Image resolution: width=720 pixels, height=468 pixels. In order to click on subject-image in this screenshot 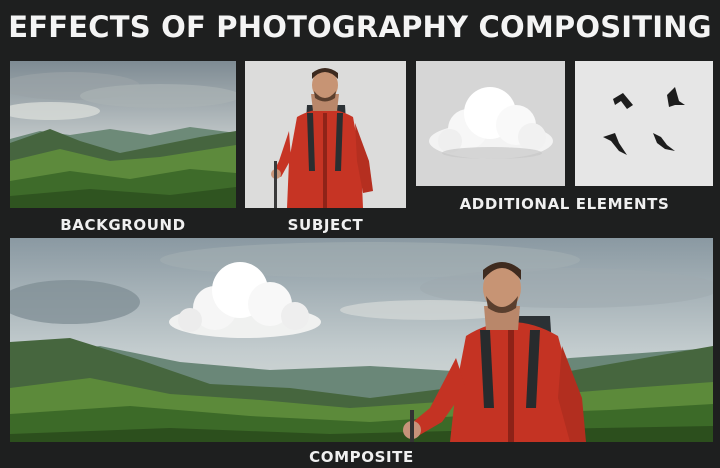, I will do `click(325, 134)`.